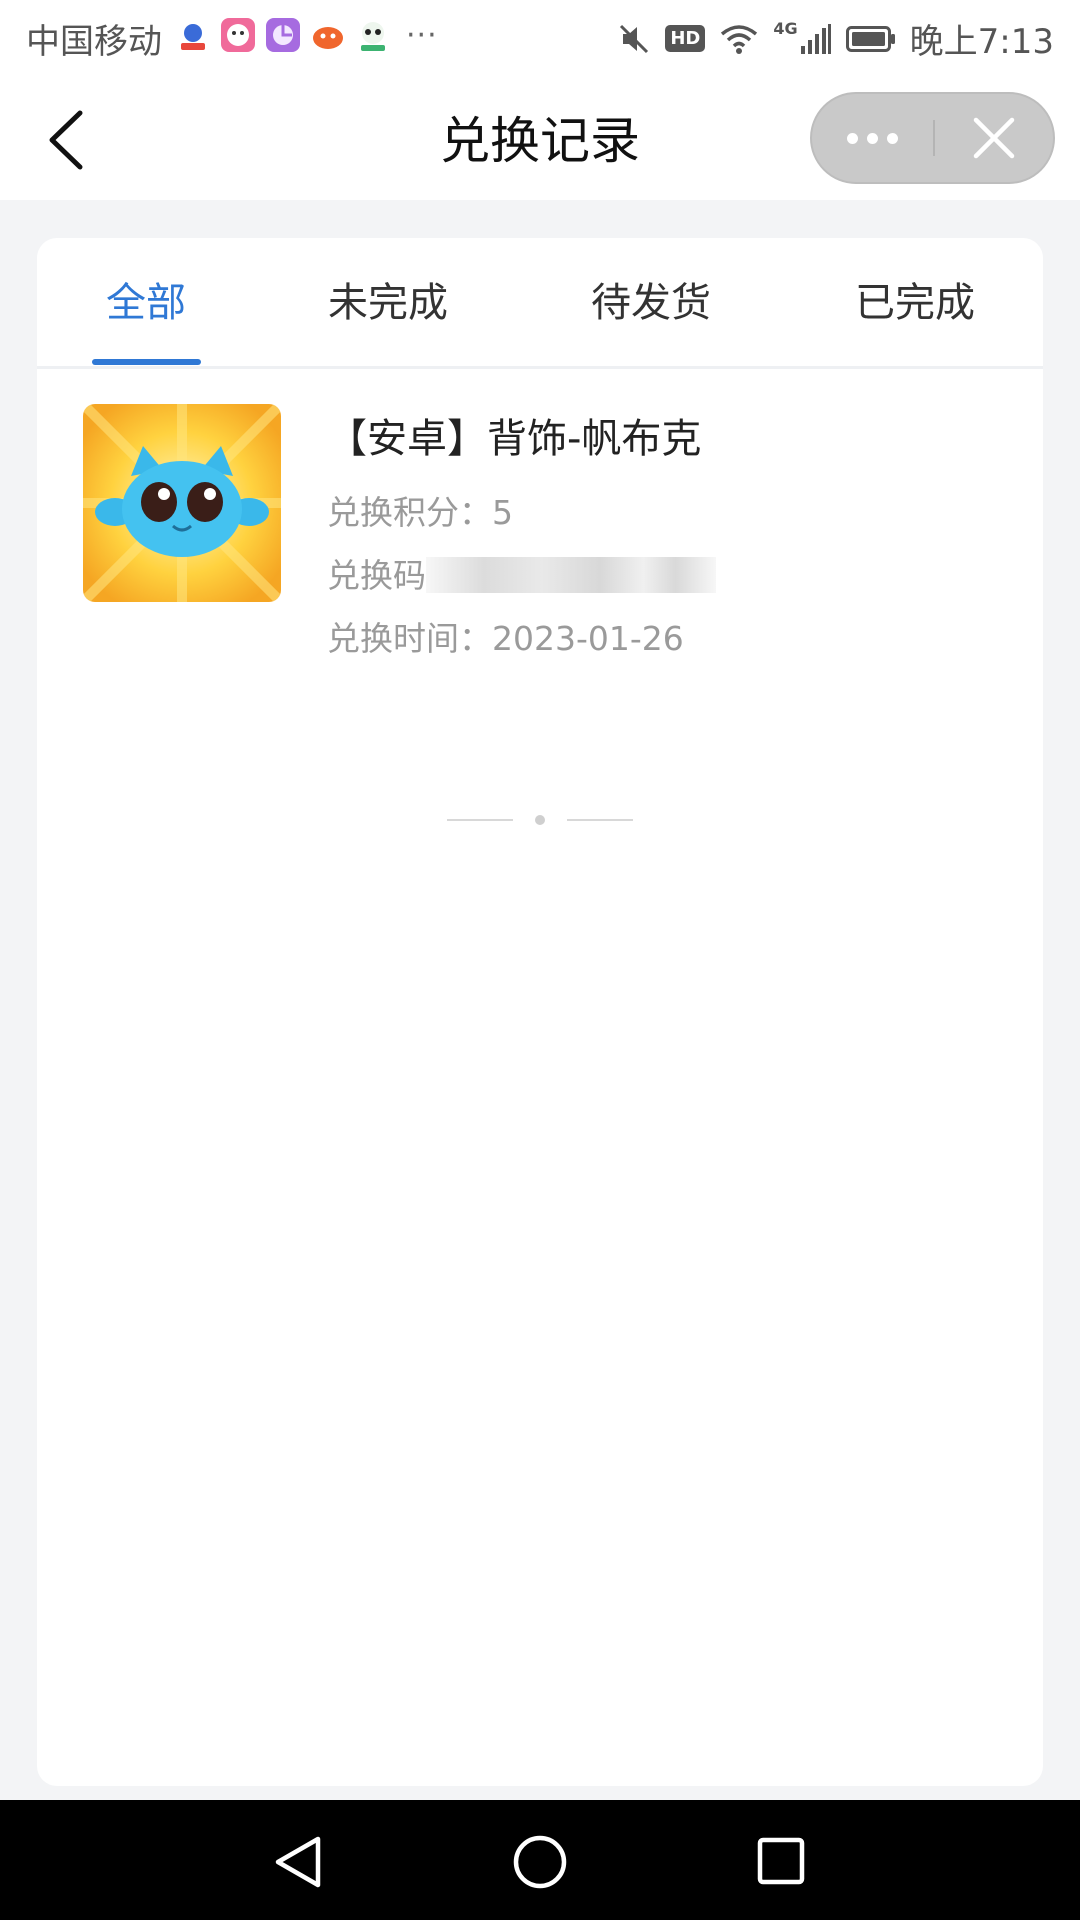  What do you see at coordinates (376, 575) in the screenshot?
I see `code-label: 兑换码` at bounding box center [376, 575].